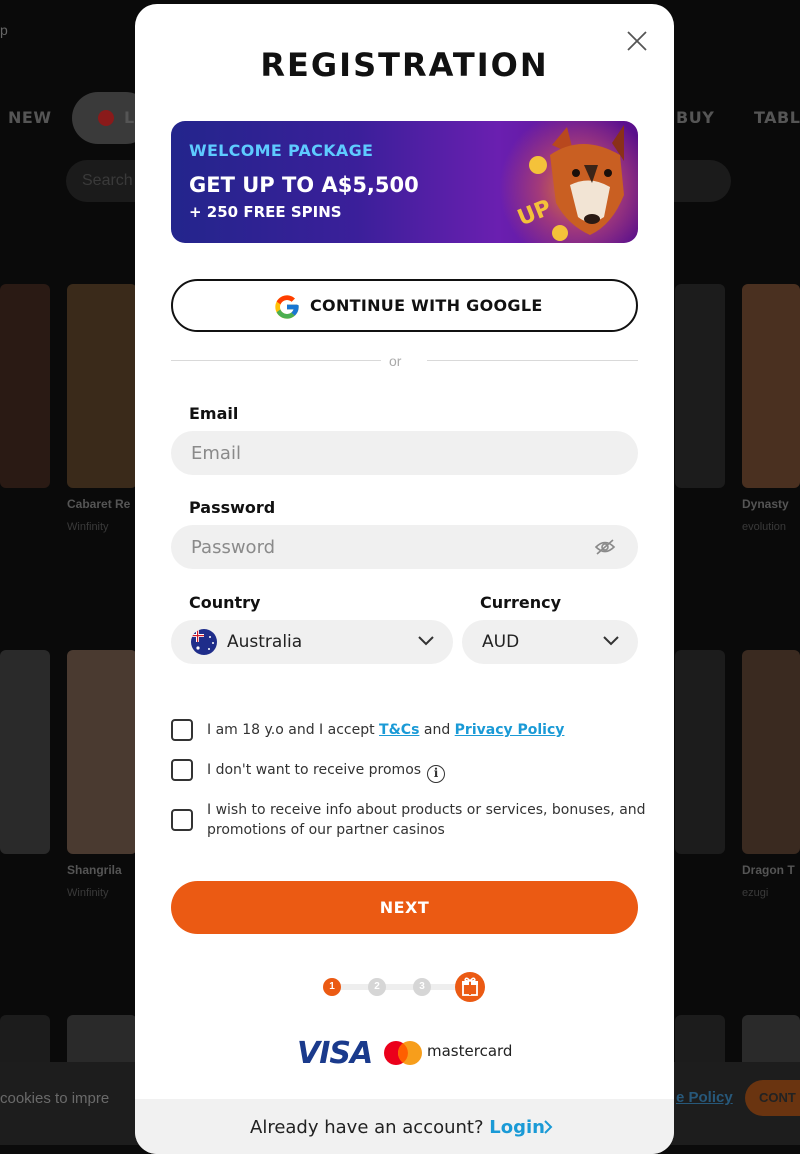 This screenshot has width=800, height=1154. I want to click on game-title: Cabaret Re, so click(99, 504).